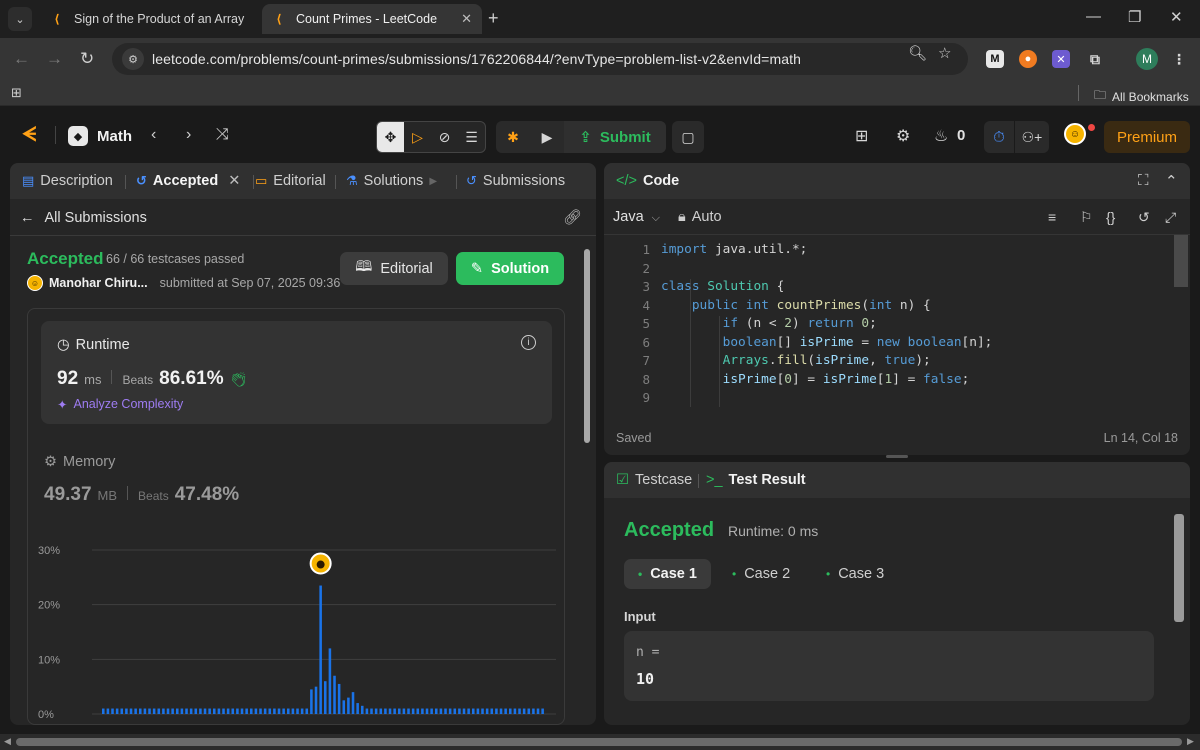  I want to click on tab-description: ▤ Description, so click(67, 181).